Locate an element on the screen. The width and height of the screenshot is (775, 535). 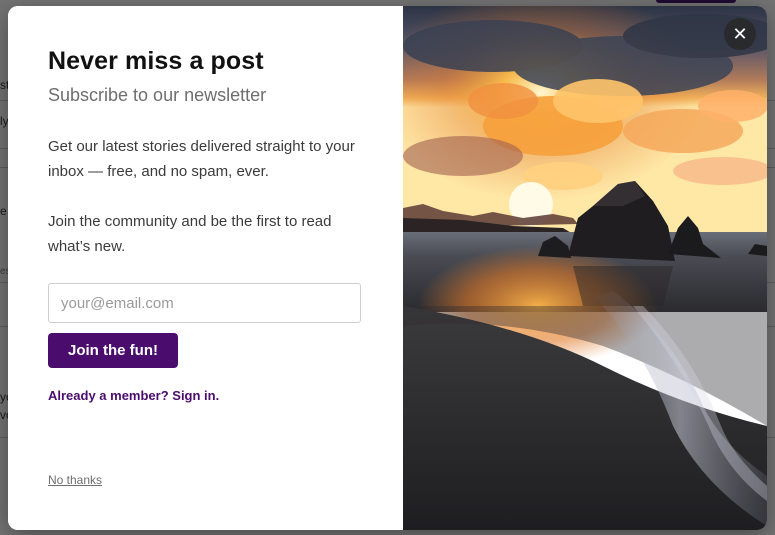
email-input is located at coordinates (204, 303).